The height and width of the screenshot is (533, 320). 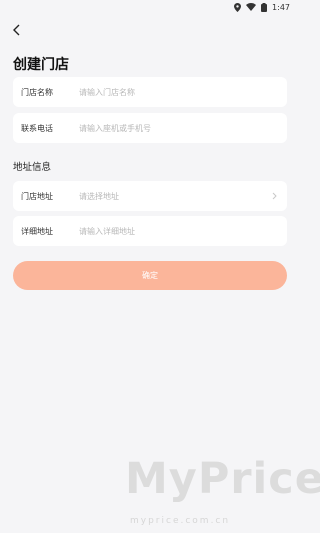 I want to click on back-button, so click(x=16, y=30).